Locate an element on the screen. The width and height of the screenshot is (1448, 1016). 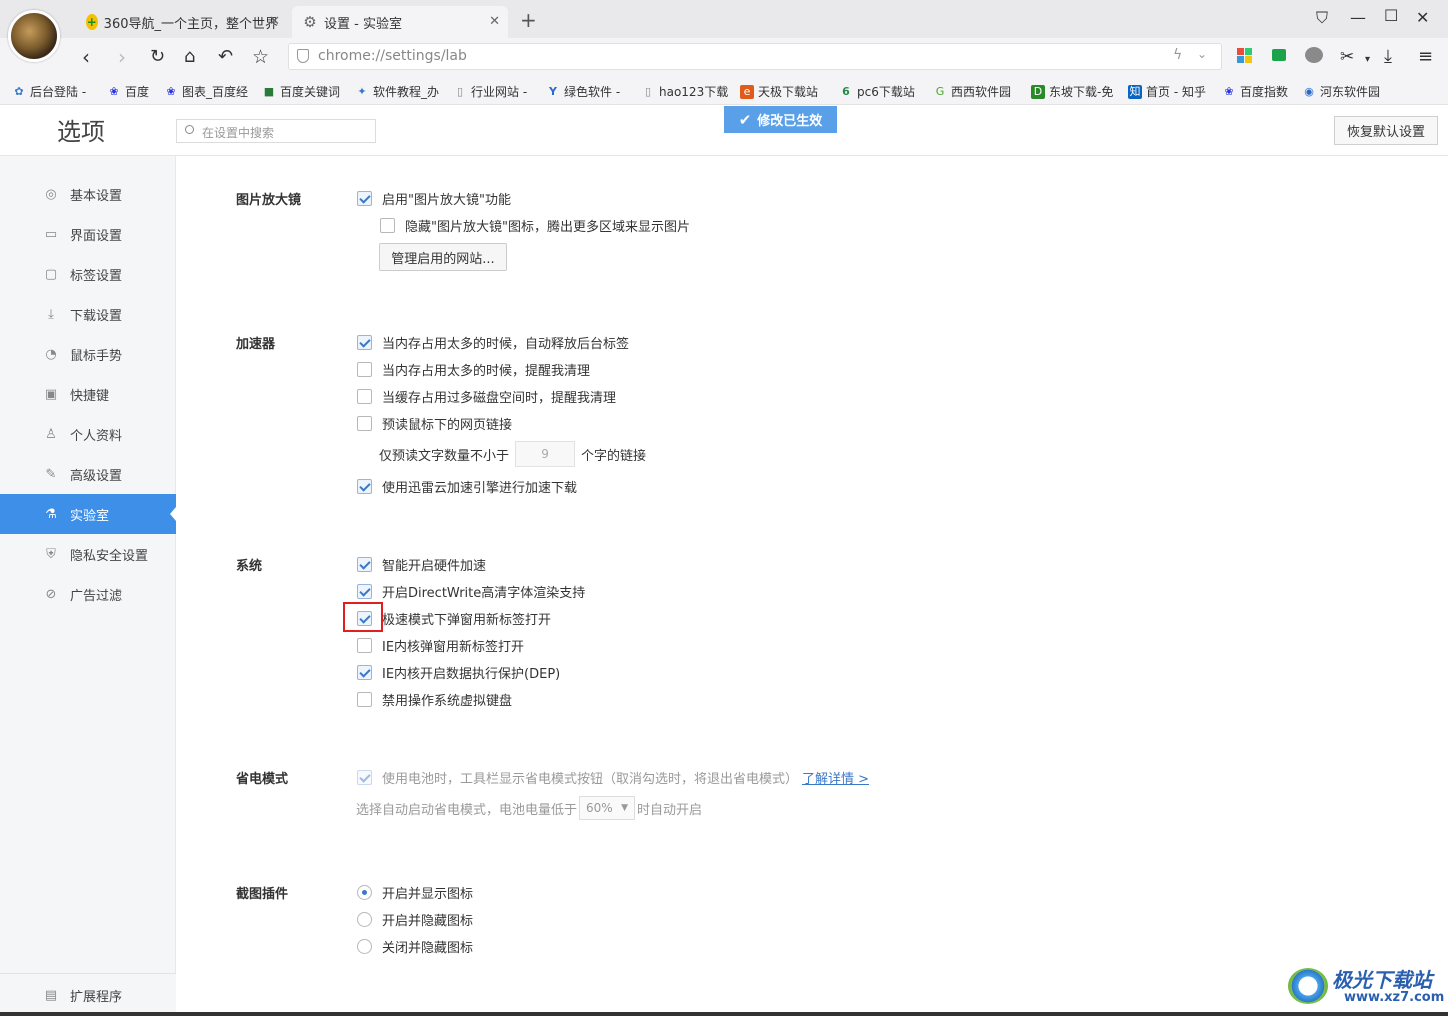
release-tabs-option: 当内存占用太多的时候，自动释放后台标签 is located at coordinates (493, 342).